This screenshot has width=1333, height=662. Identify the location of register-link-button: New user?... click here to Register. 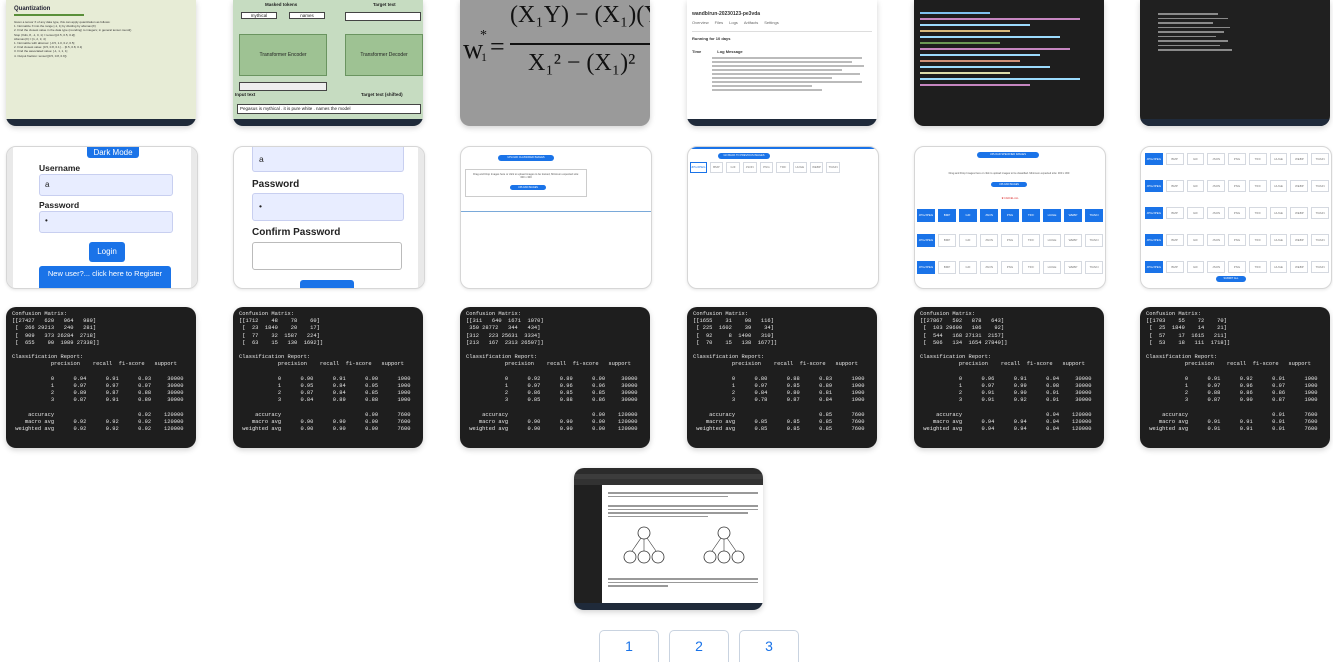
(105, 277).